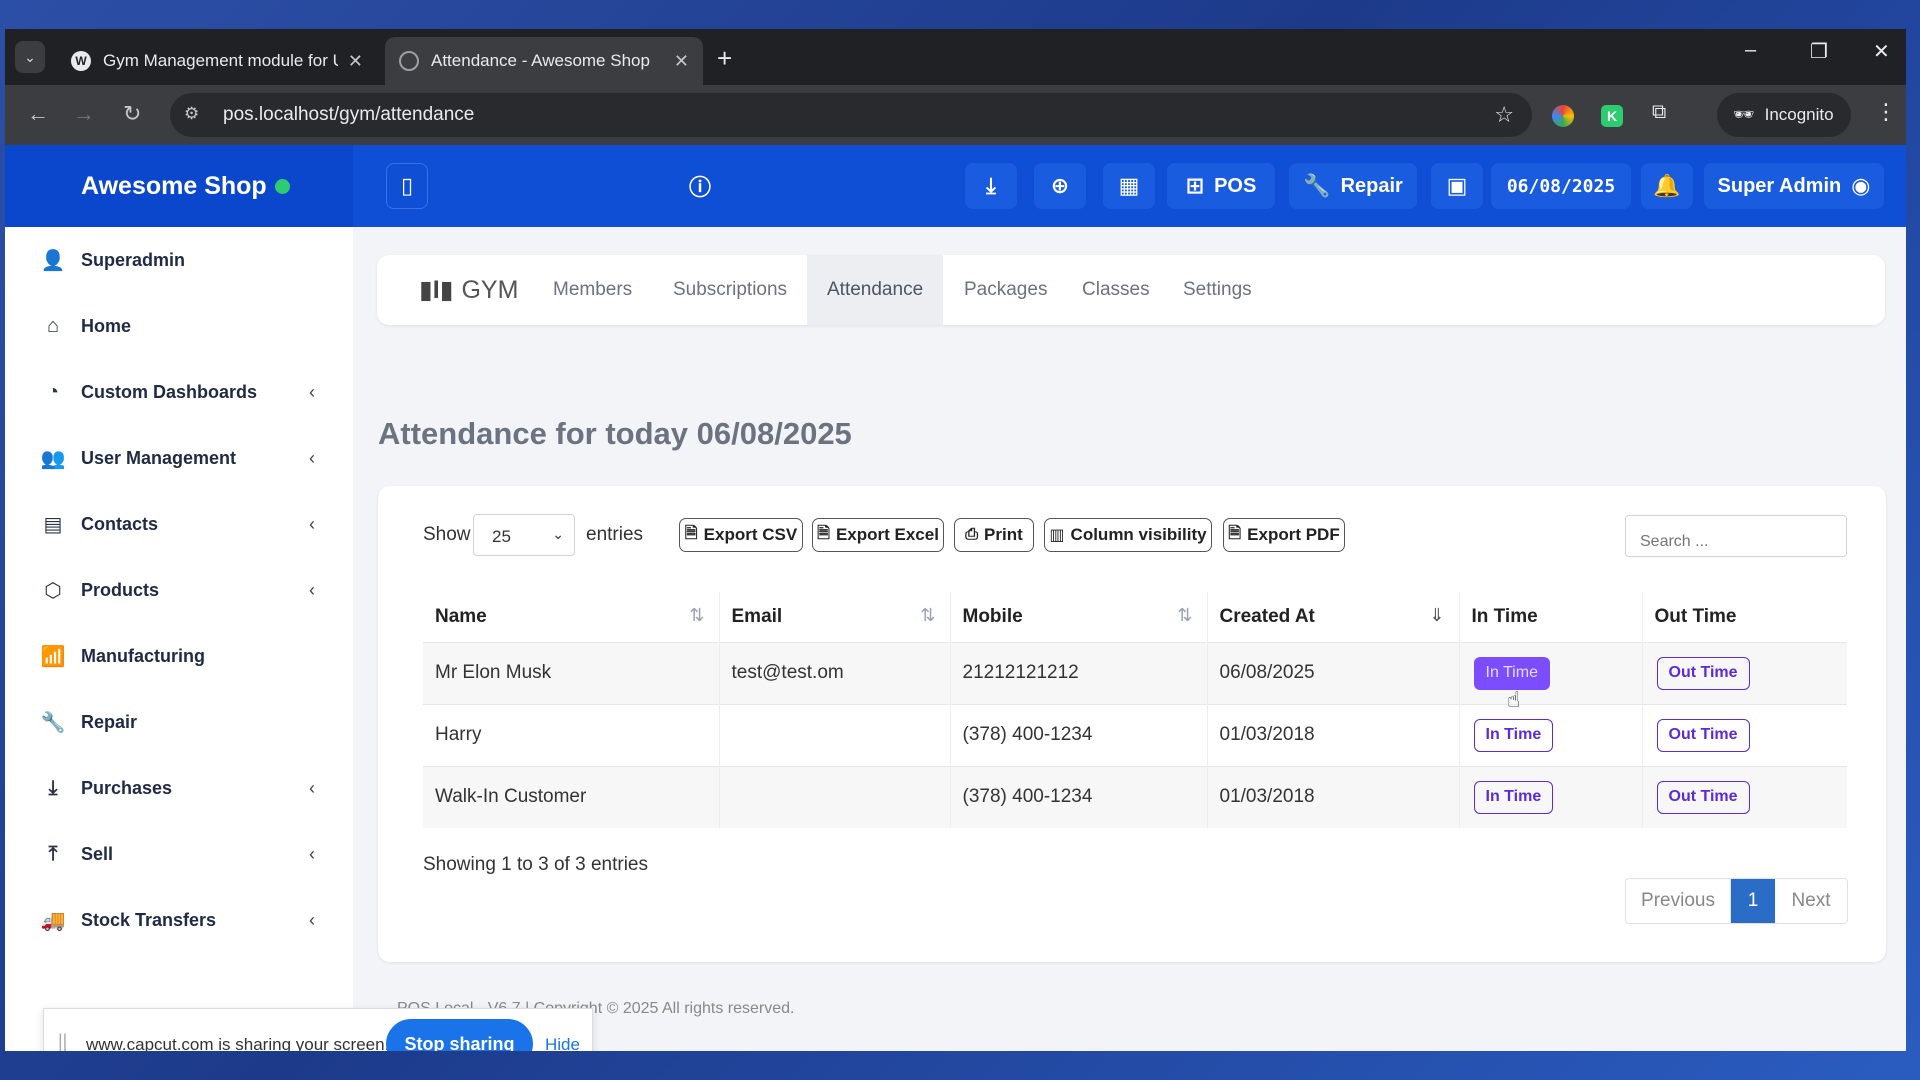 The width and height of the screenshot is (1920, 1080). Describe the element at coordinates (179, 854) in the screenshot. I see `sidebar-item-sell: ⤒ Sell ‹` at that location.